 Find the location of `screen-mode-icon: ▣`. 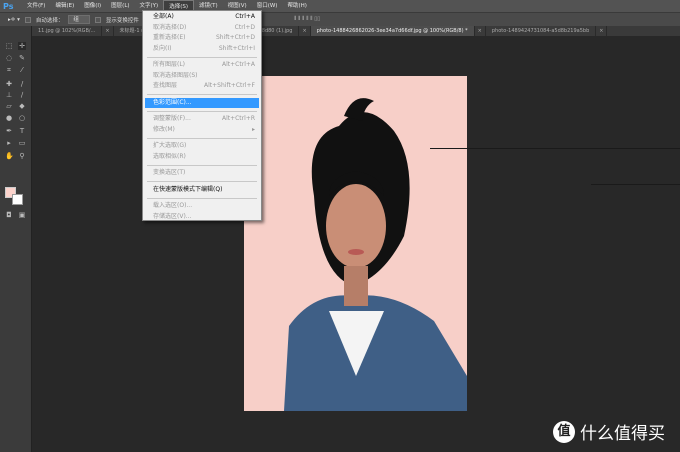

screen-mode-icon: ▣ is located at coordinates (22, 215).